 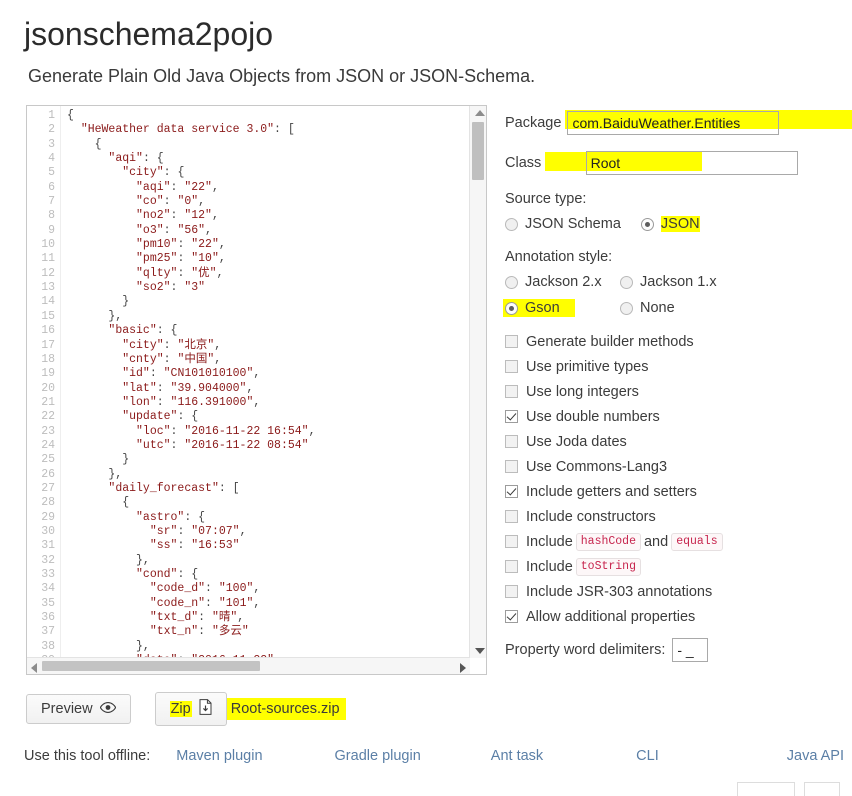 I want to click on footer-link-gradle-plugin: Gradle plugin, so click(x=378, y=756).